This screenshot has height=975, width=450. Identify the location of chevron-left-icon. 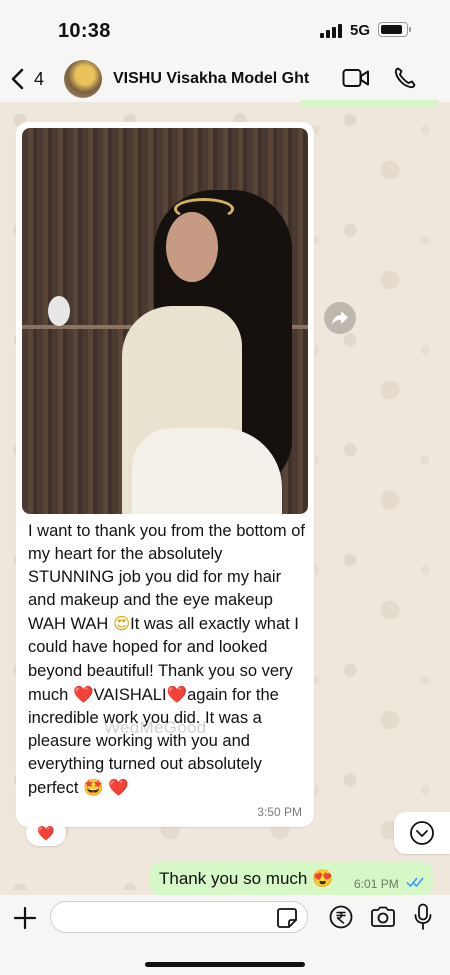
(17, 79).